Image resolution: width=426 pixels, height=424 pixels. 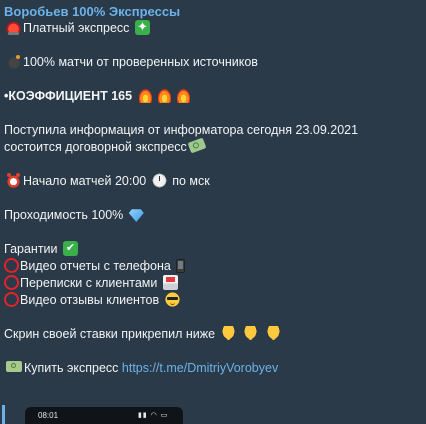 I want to click on buy-text: Купить экспресс, so click(x=71, y=368).